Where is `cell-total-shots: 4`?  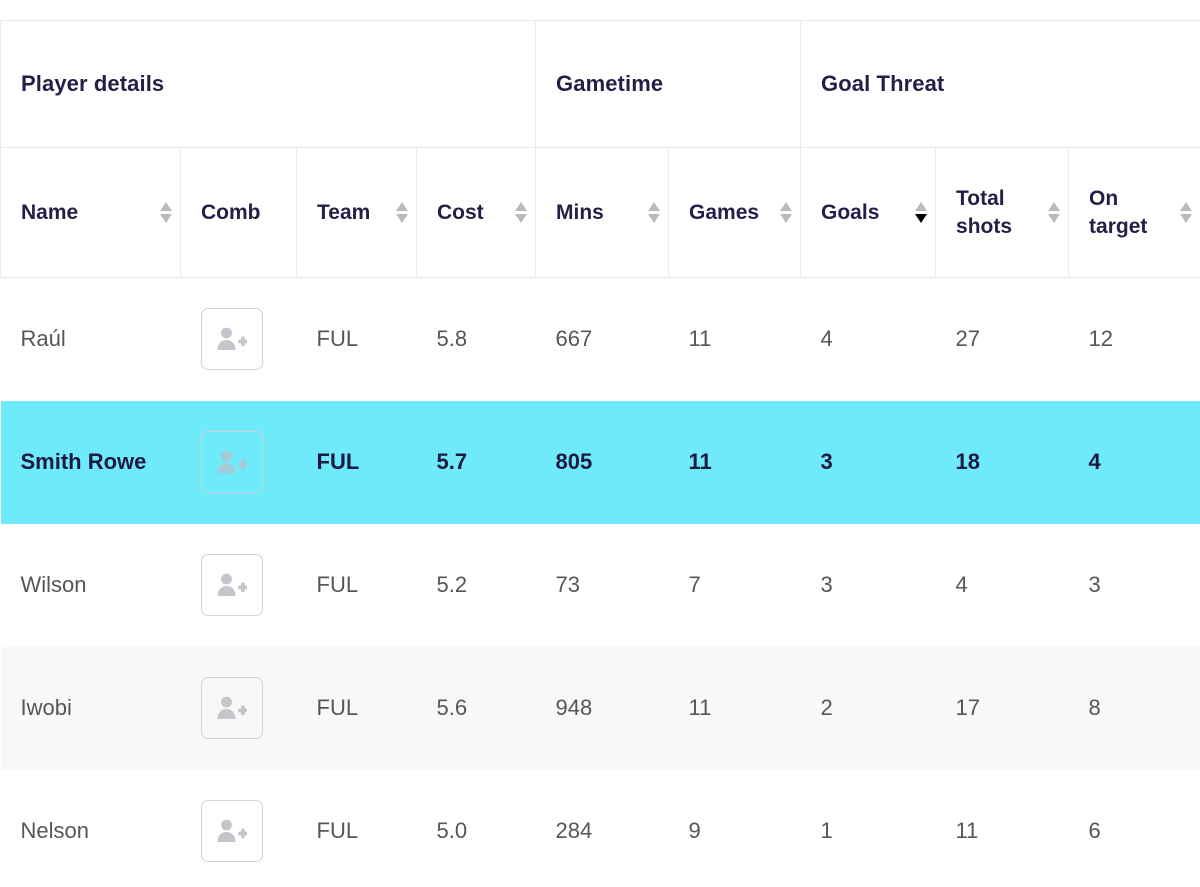
cell-total-shots: 4 is located at coordinates (961, 585).